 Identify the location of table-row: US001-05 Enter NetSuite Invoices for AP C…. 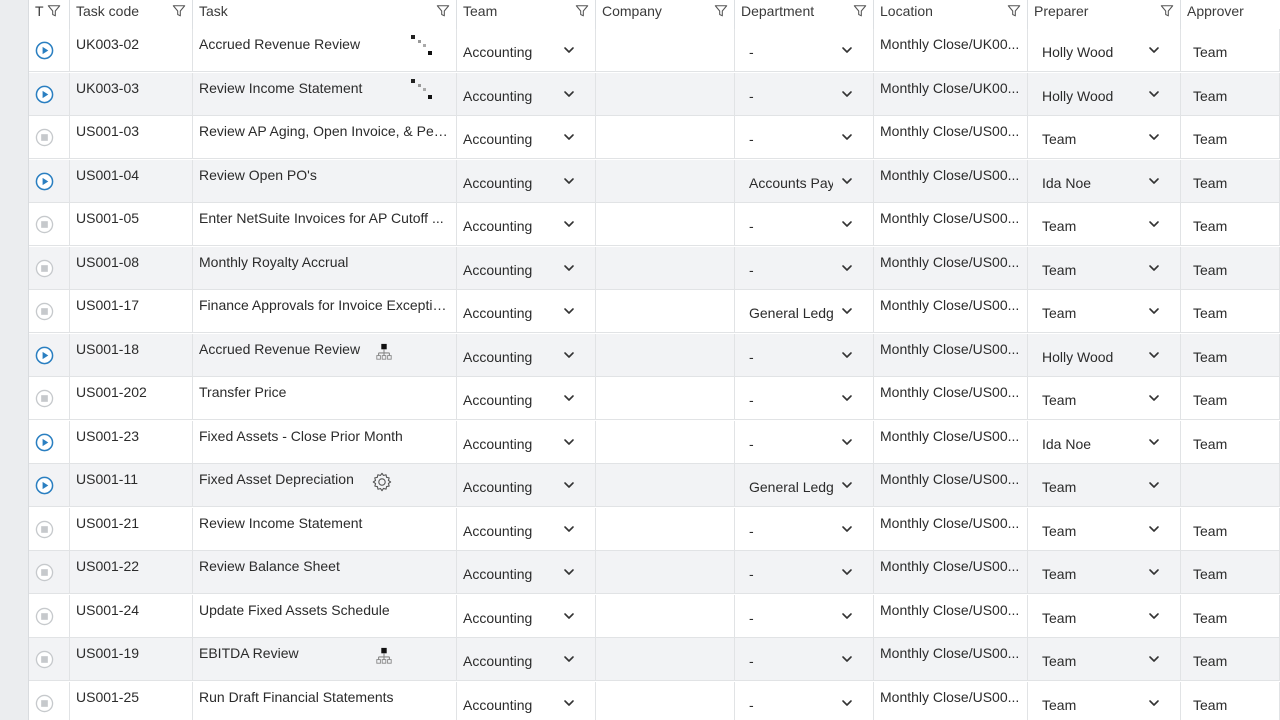
(654, 224).